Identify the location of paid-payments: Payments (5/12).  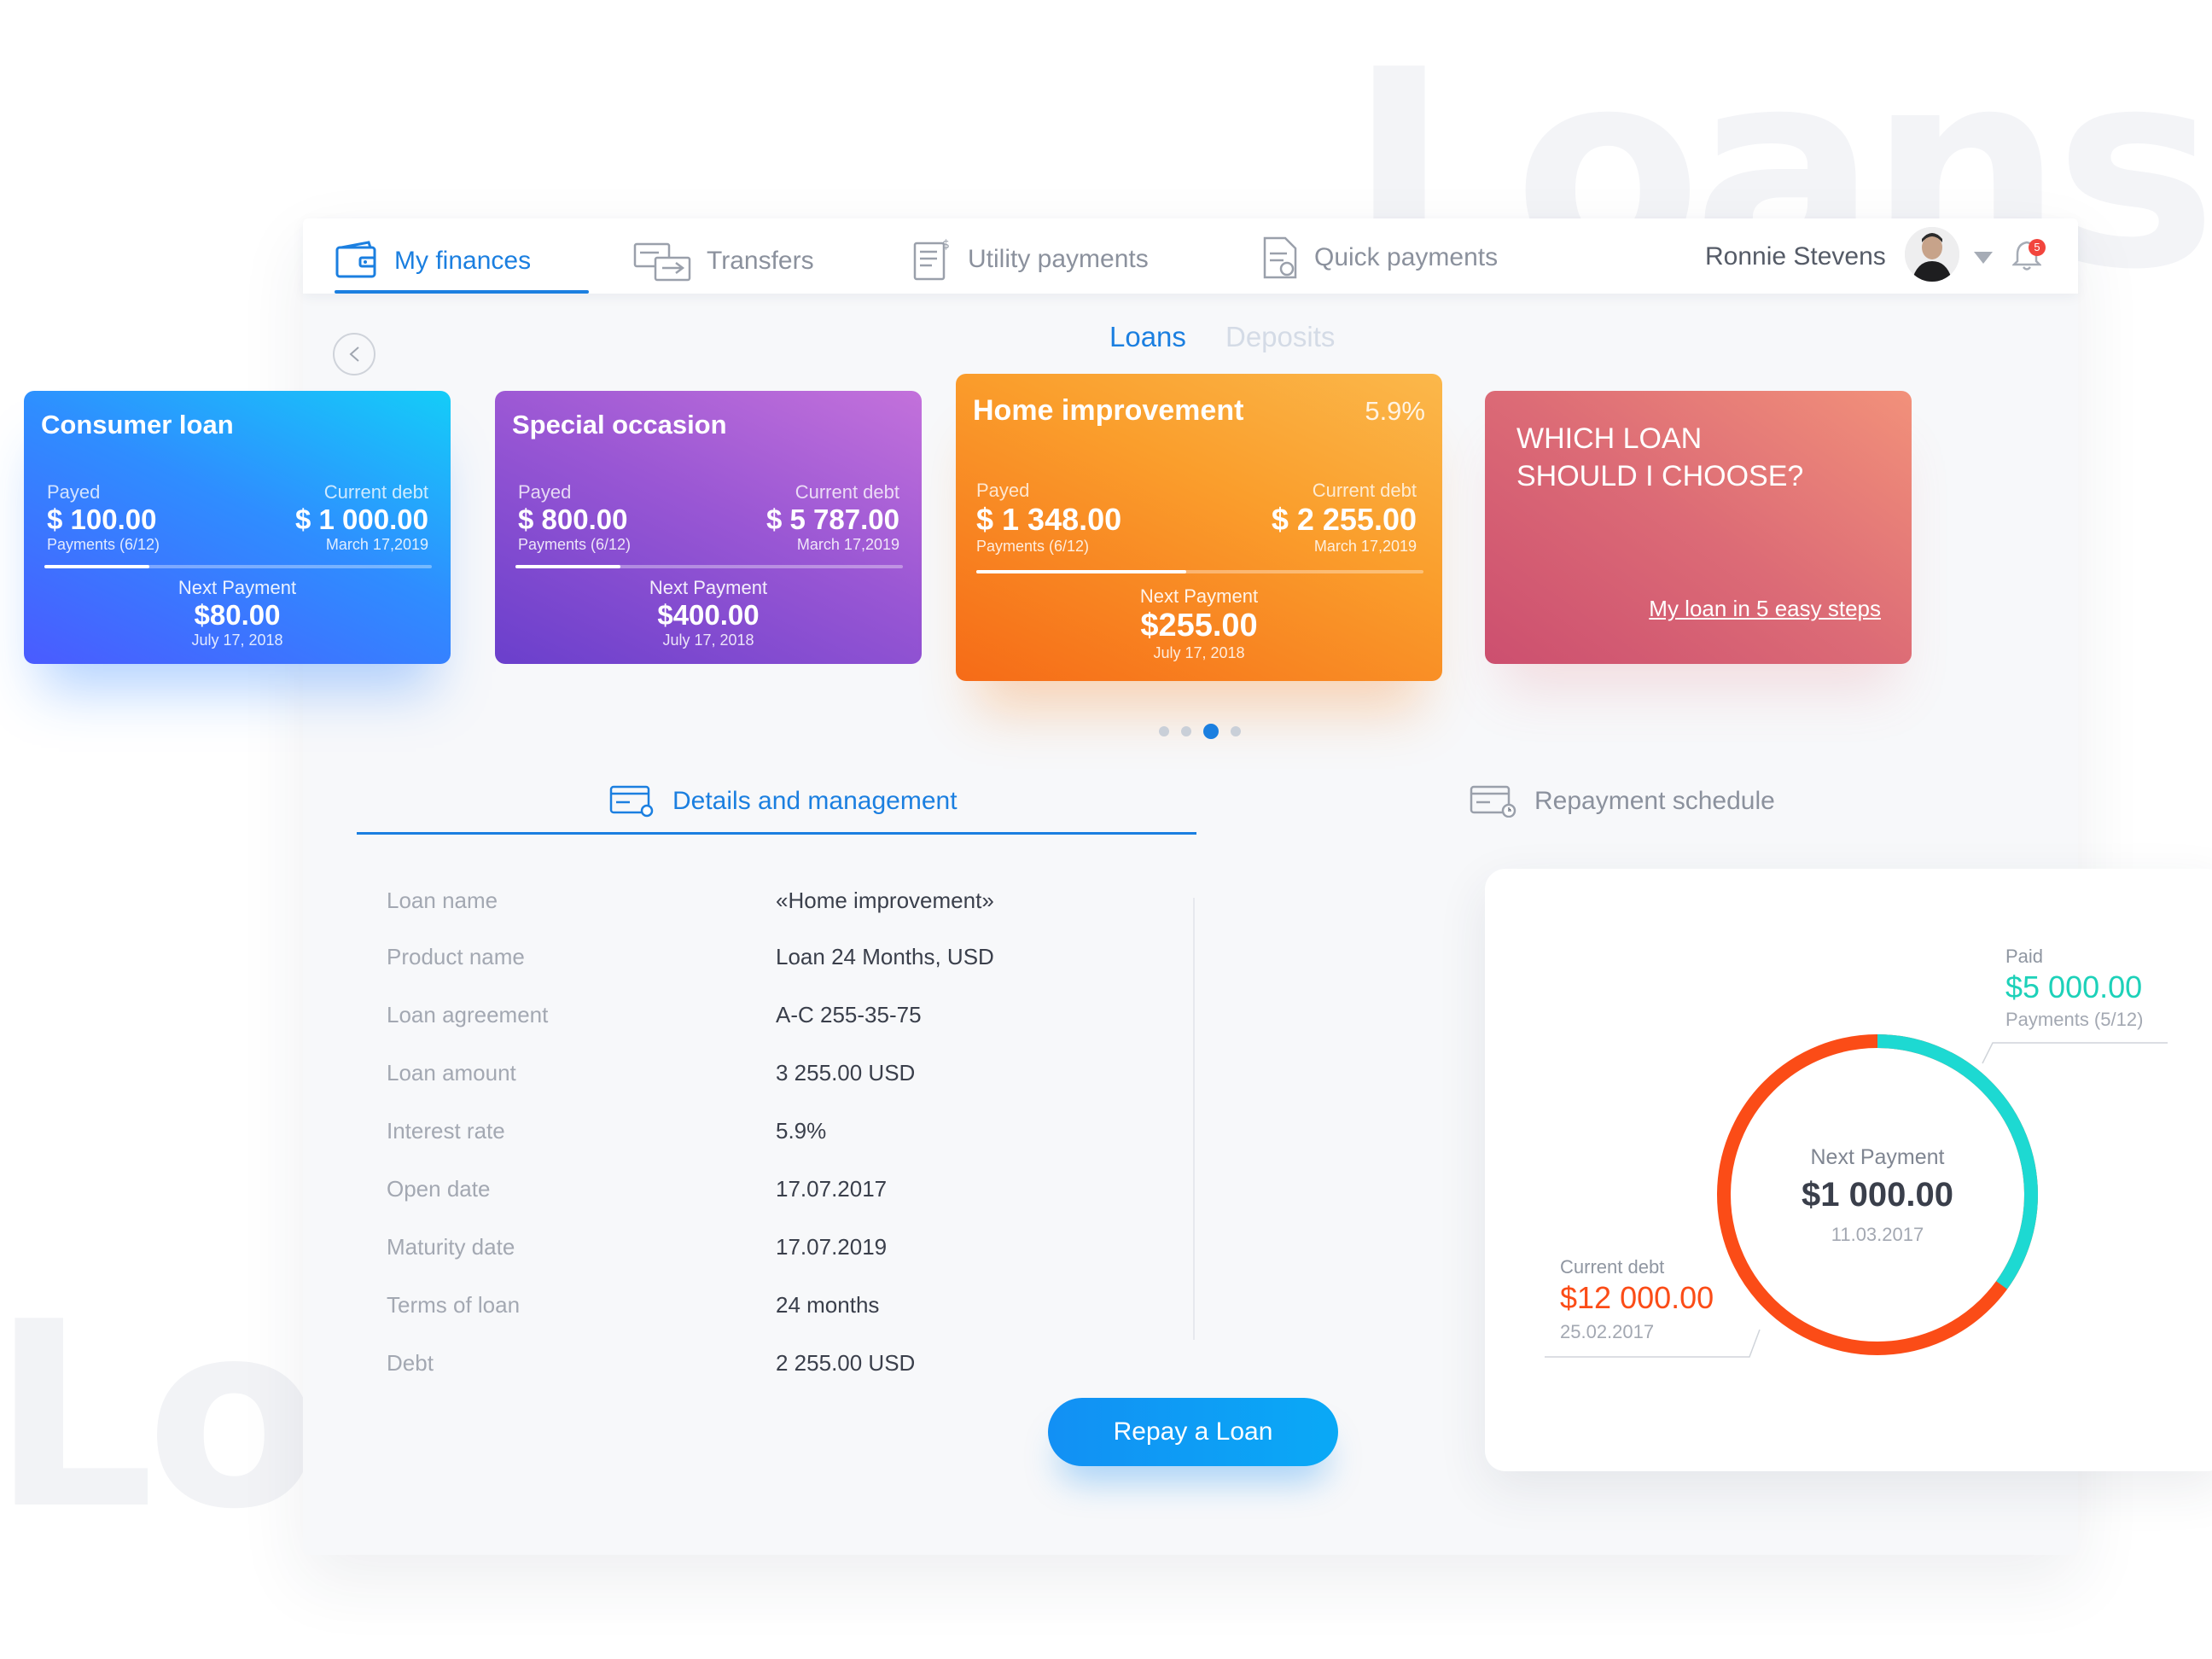
(2074, 1019).